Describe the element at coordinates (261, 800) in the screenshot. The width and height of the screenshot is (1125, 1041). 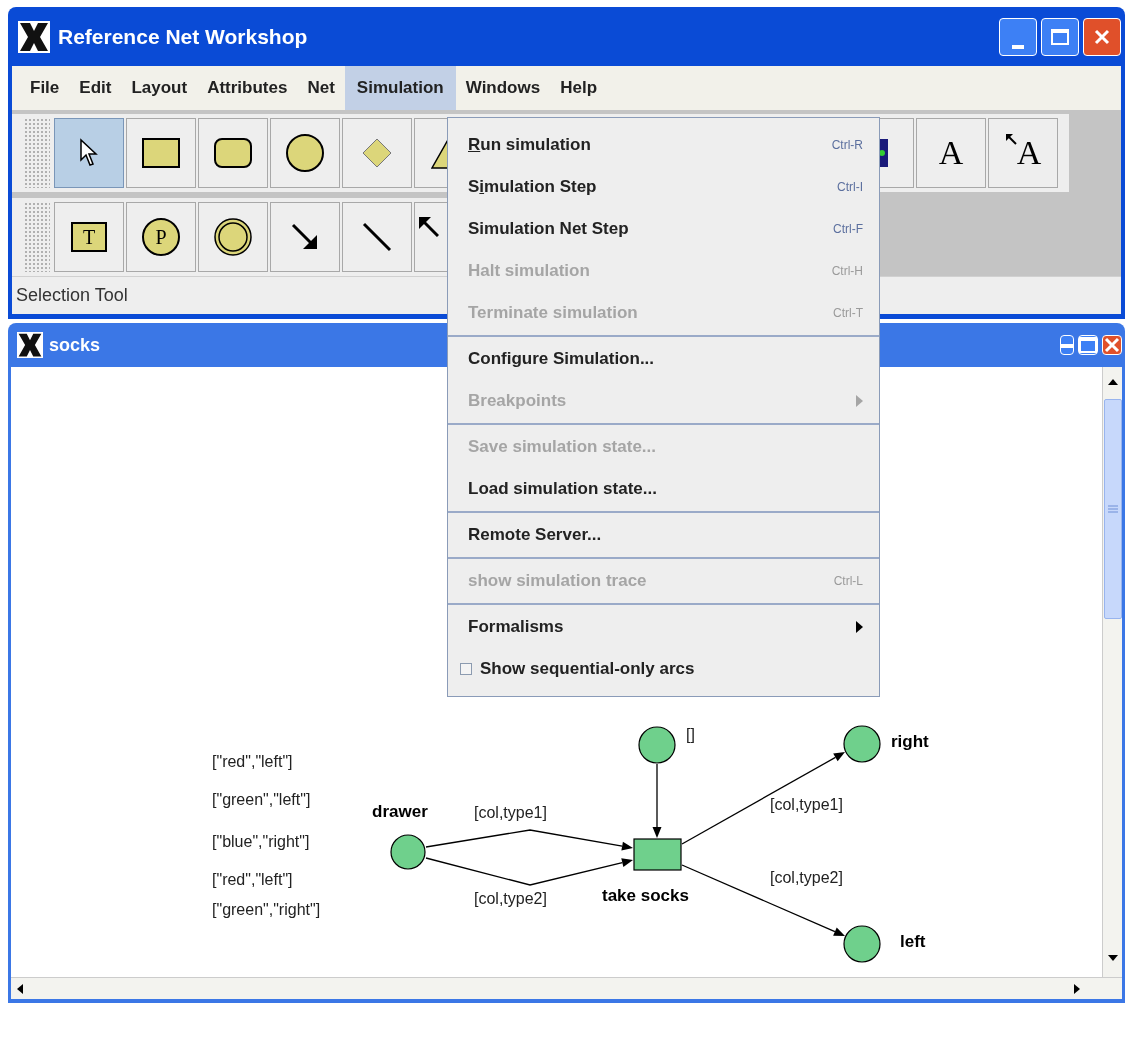
I see `token-label: ["green","left"]` at that location.